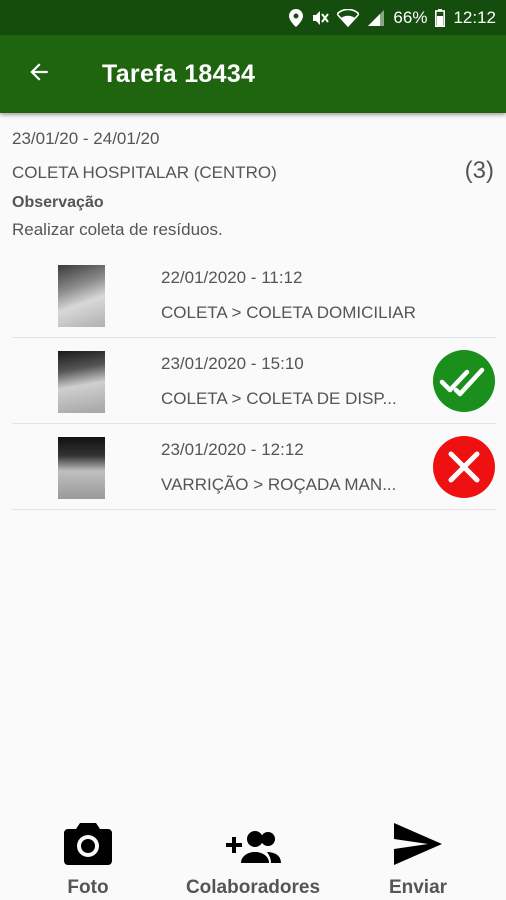  I want to click on task-dates: 23/01/20 - 24/01/20, so click(86, 138).